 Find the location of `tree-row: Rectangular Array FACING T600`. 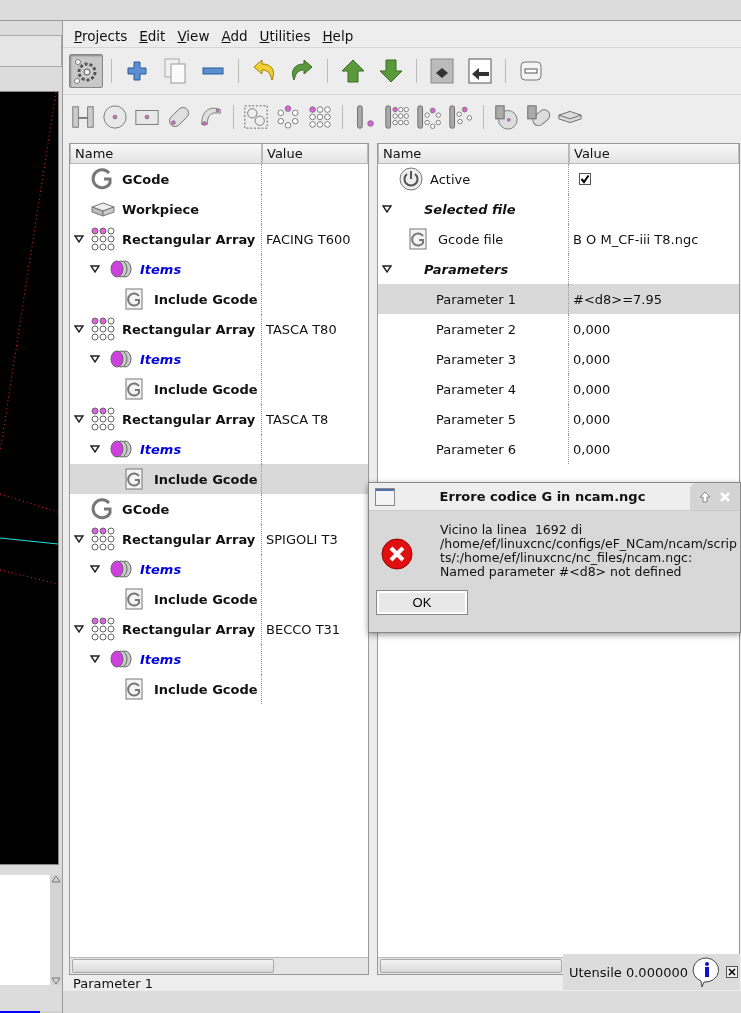

tree-row: Rectangular Array FACING T600 is located at coordinates (219, 239).